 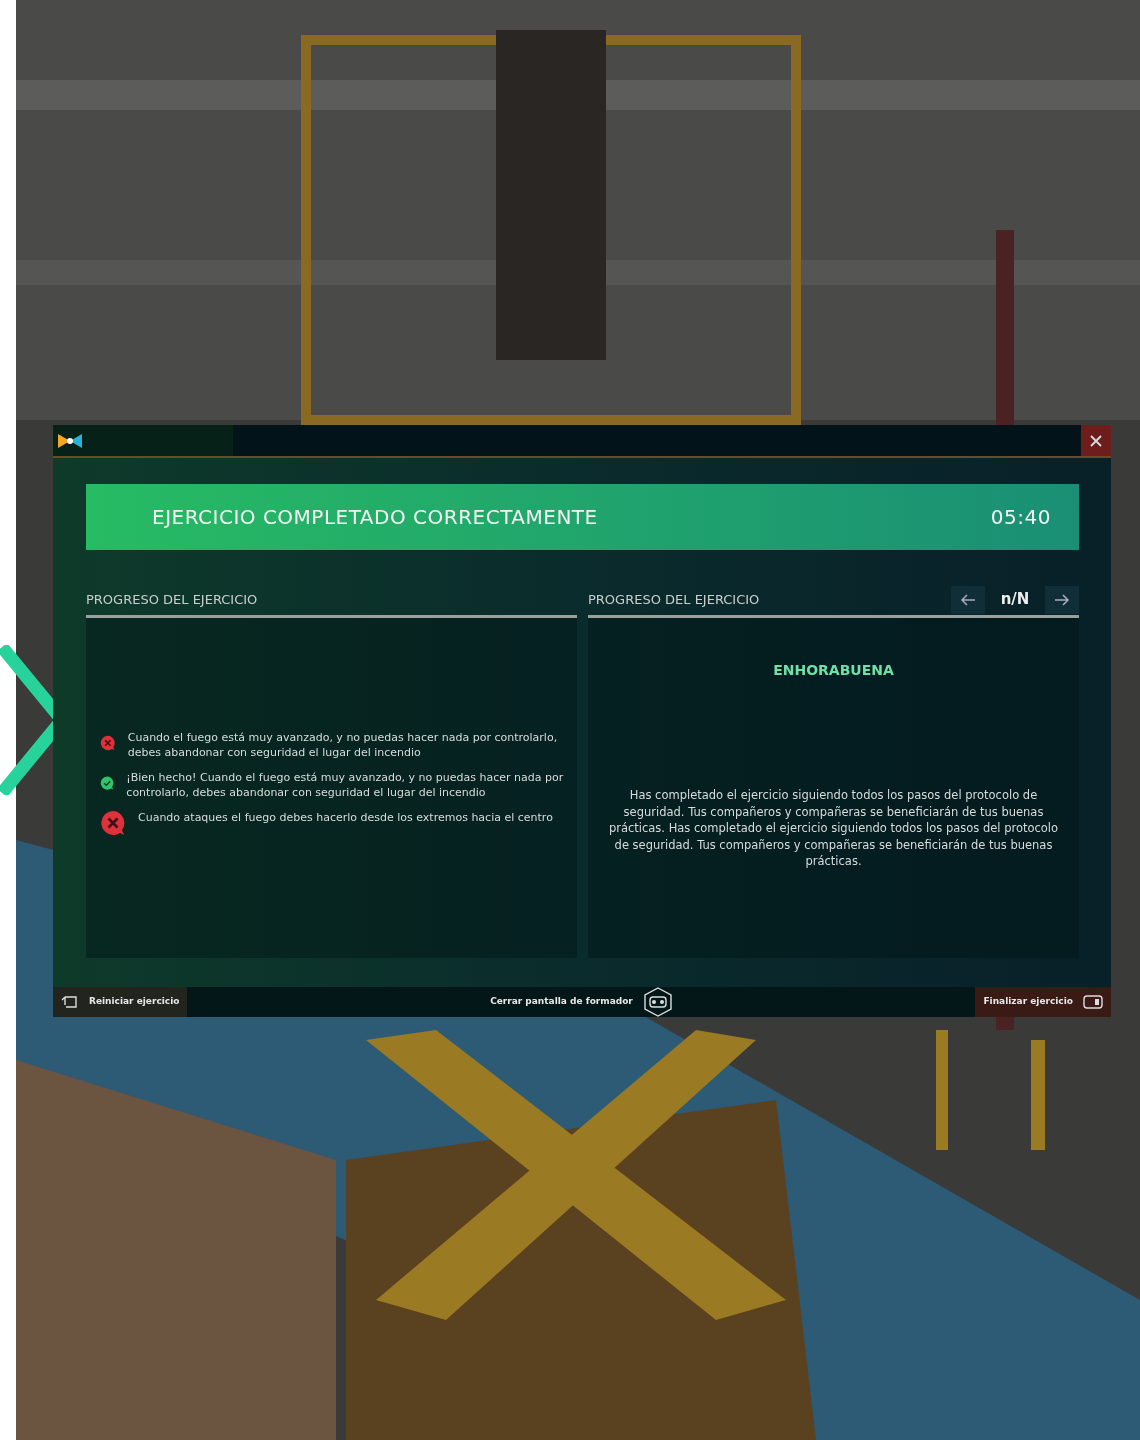 I want to click on close-button, so click(x=1096, y=440).